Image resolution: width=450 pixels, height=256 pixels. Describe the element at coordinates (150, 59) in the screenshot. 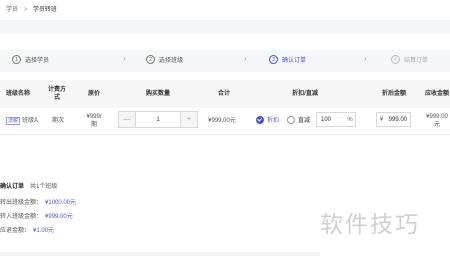

I see `step-number: 2` at that location.